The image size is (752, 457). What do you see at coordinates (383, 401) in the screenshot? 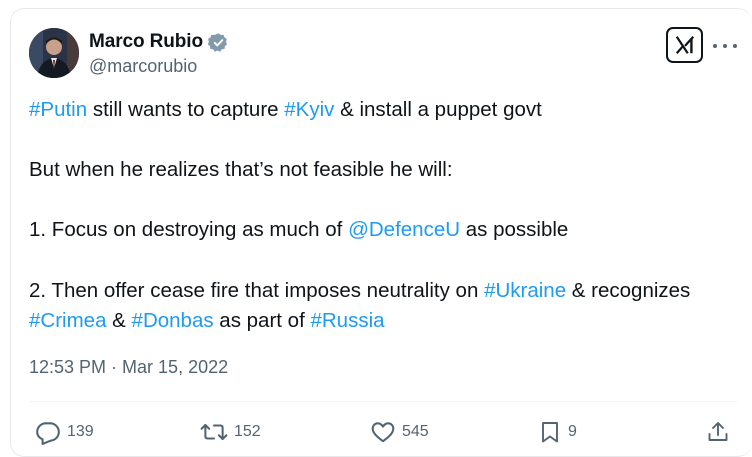
I see `divider` at bounding box center [383, 401].